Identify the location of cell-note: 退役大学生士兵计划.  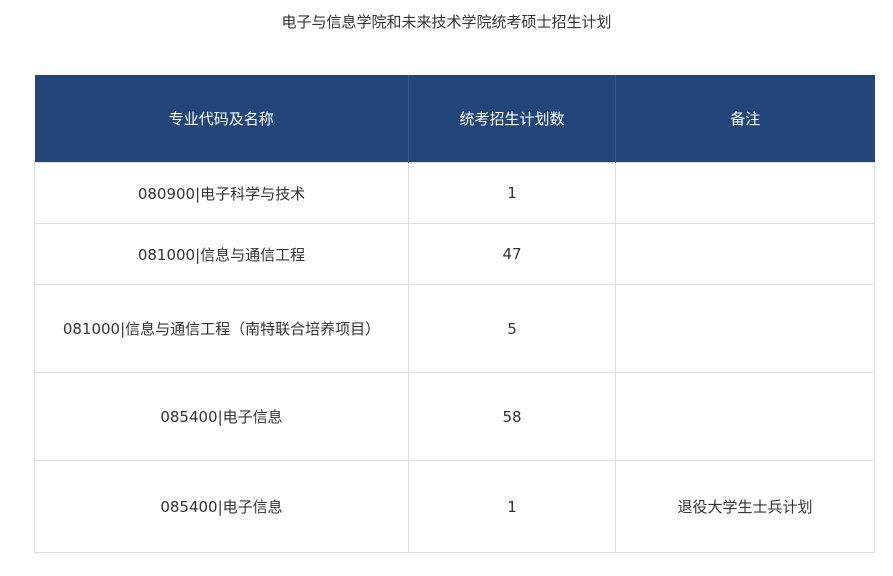
(745, 506).